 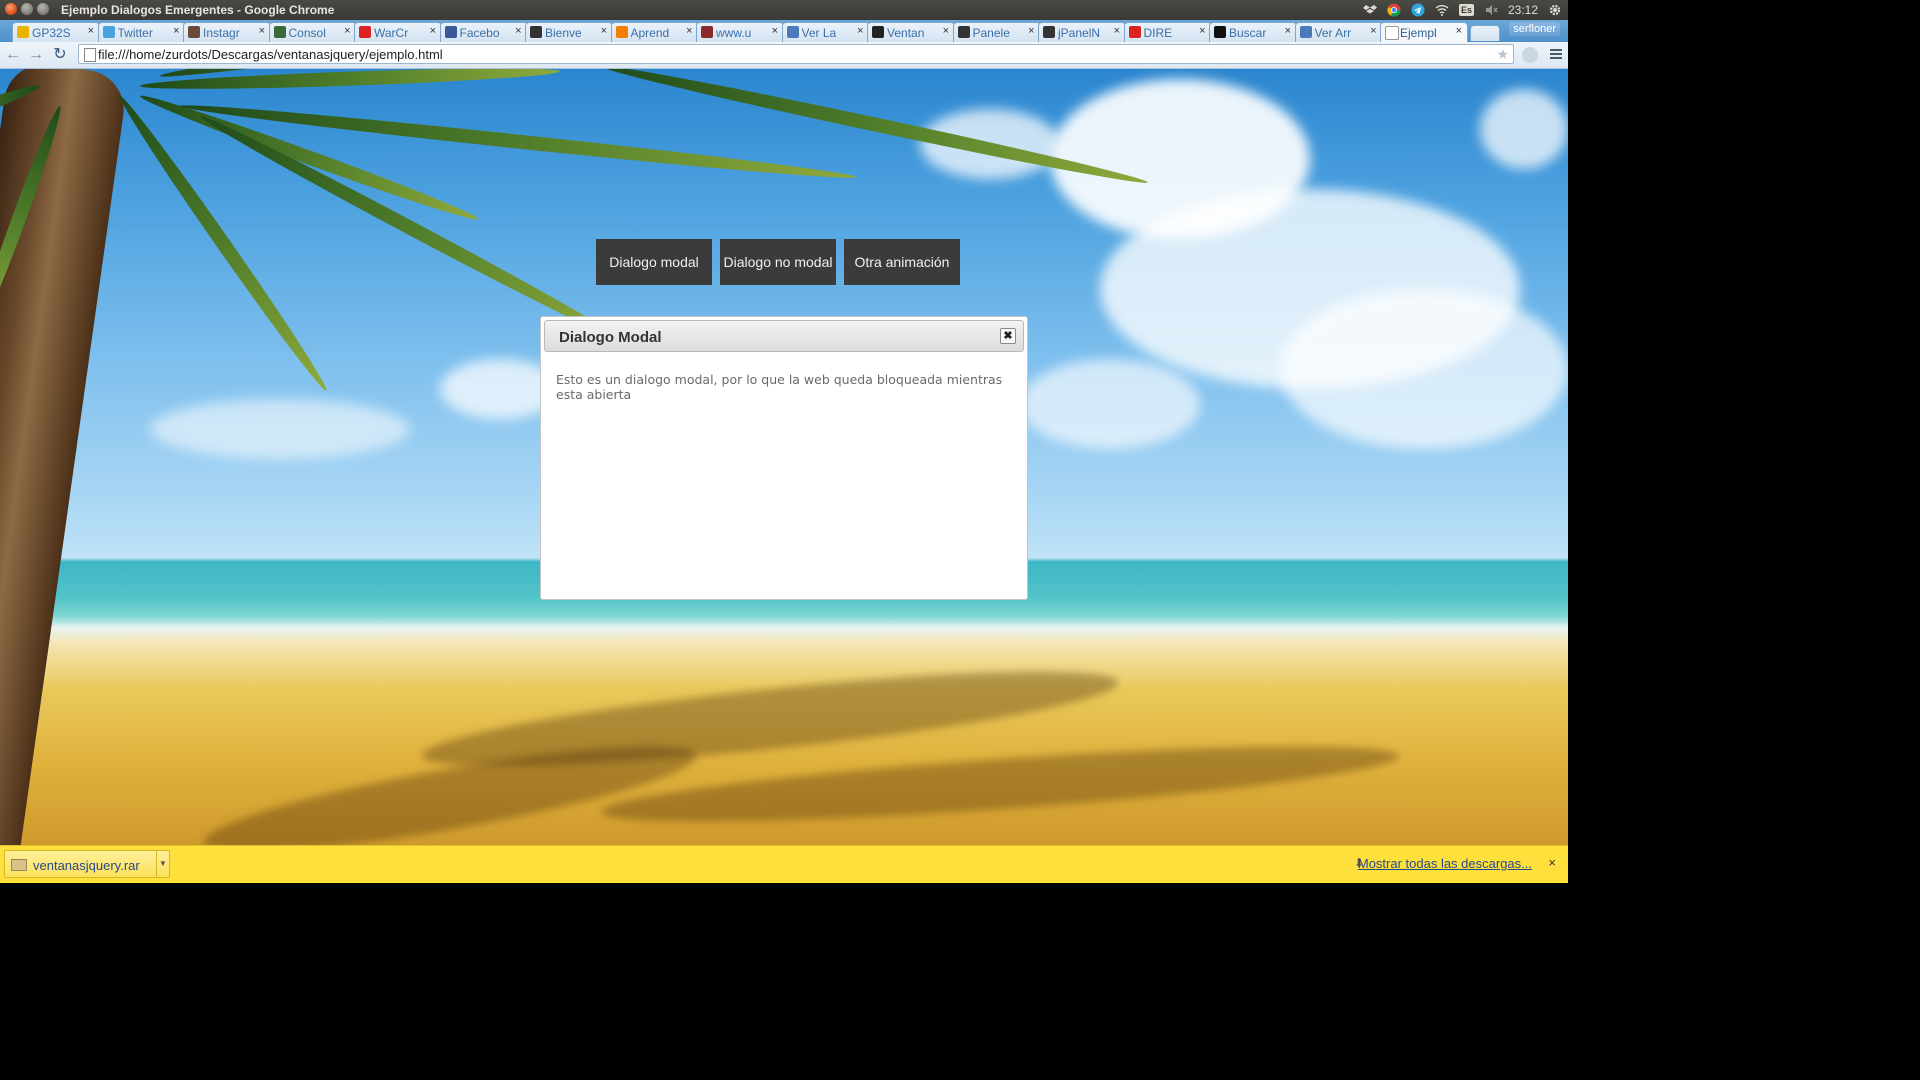 What do you see at coordinates (1338, 32) in the screenshot?
I see `browser-tab: Ver Arr ×` at bounding box center [1338, 32].